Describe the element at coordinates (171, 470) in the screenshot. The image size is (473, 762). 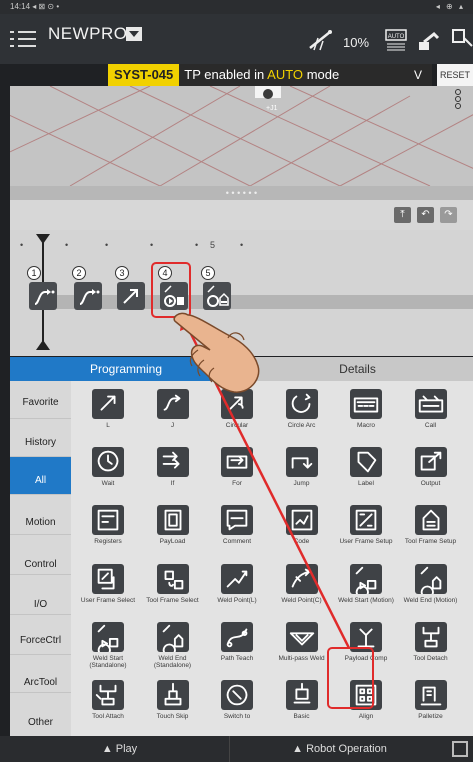
I see `instruction-if: If` at that location.